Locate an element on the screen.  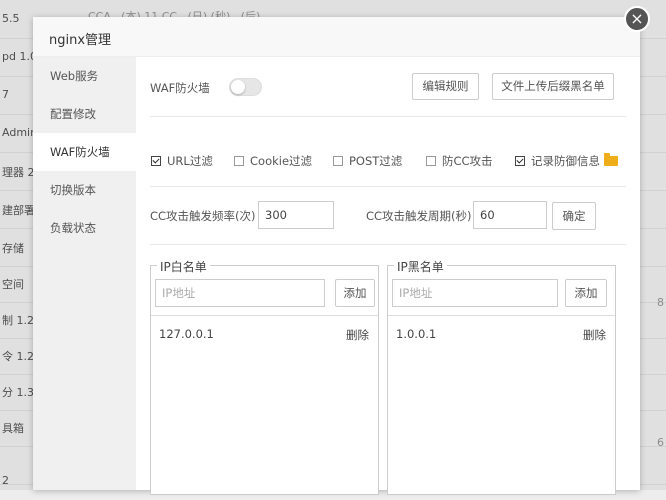
url-filter-checkbox: URL过滤 is located at coordinates (182, 161).